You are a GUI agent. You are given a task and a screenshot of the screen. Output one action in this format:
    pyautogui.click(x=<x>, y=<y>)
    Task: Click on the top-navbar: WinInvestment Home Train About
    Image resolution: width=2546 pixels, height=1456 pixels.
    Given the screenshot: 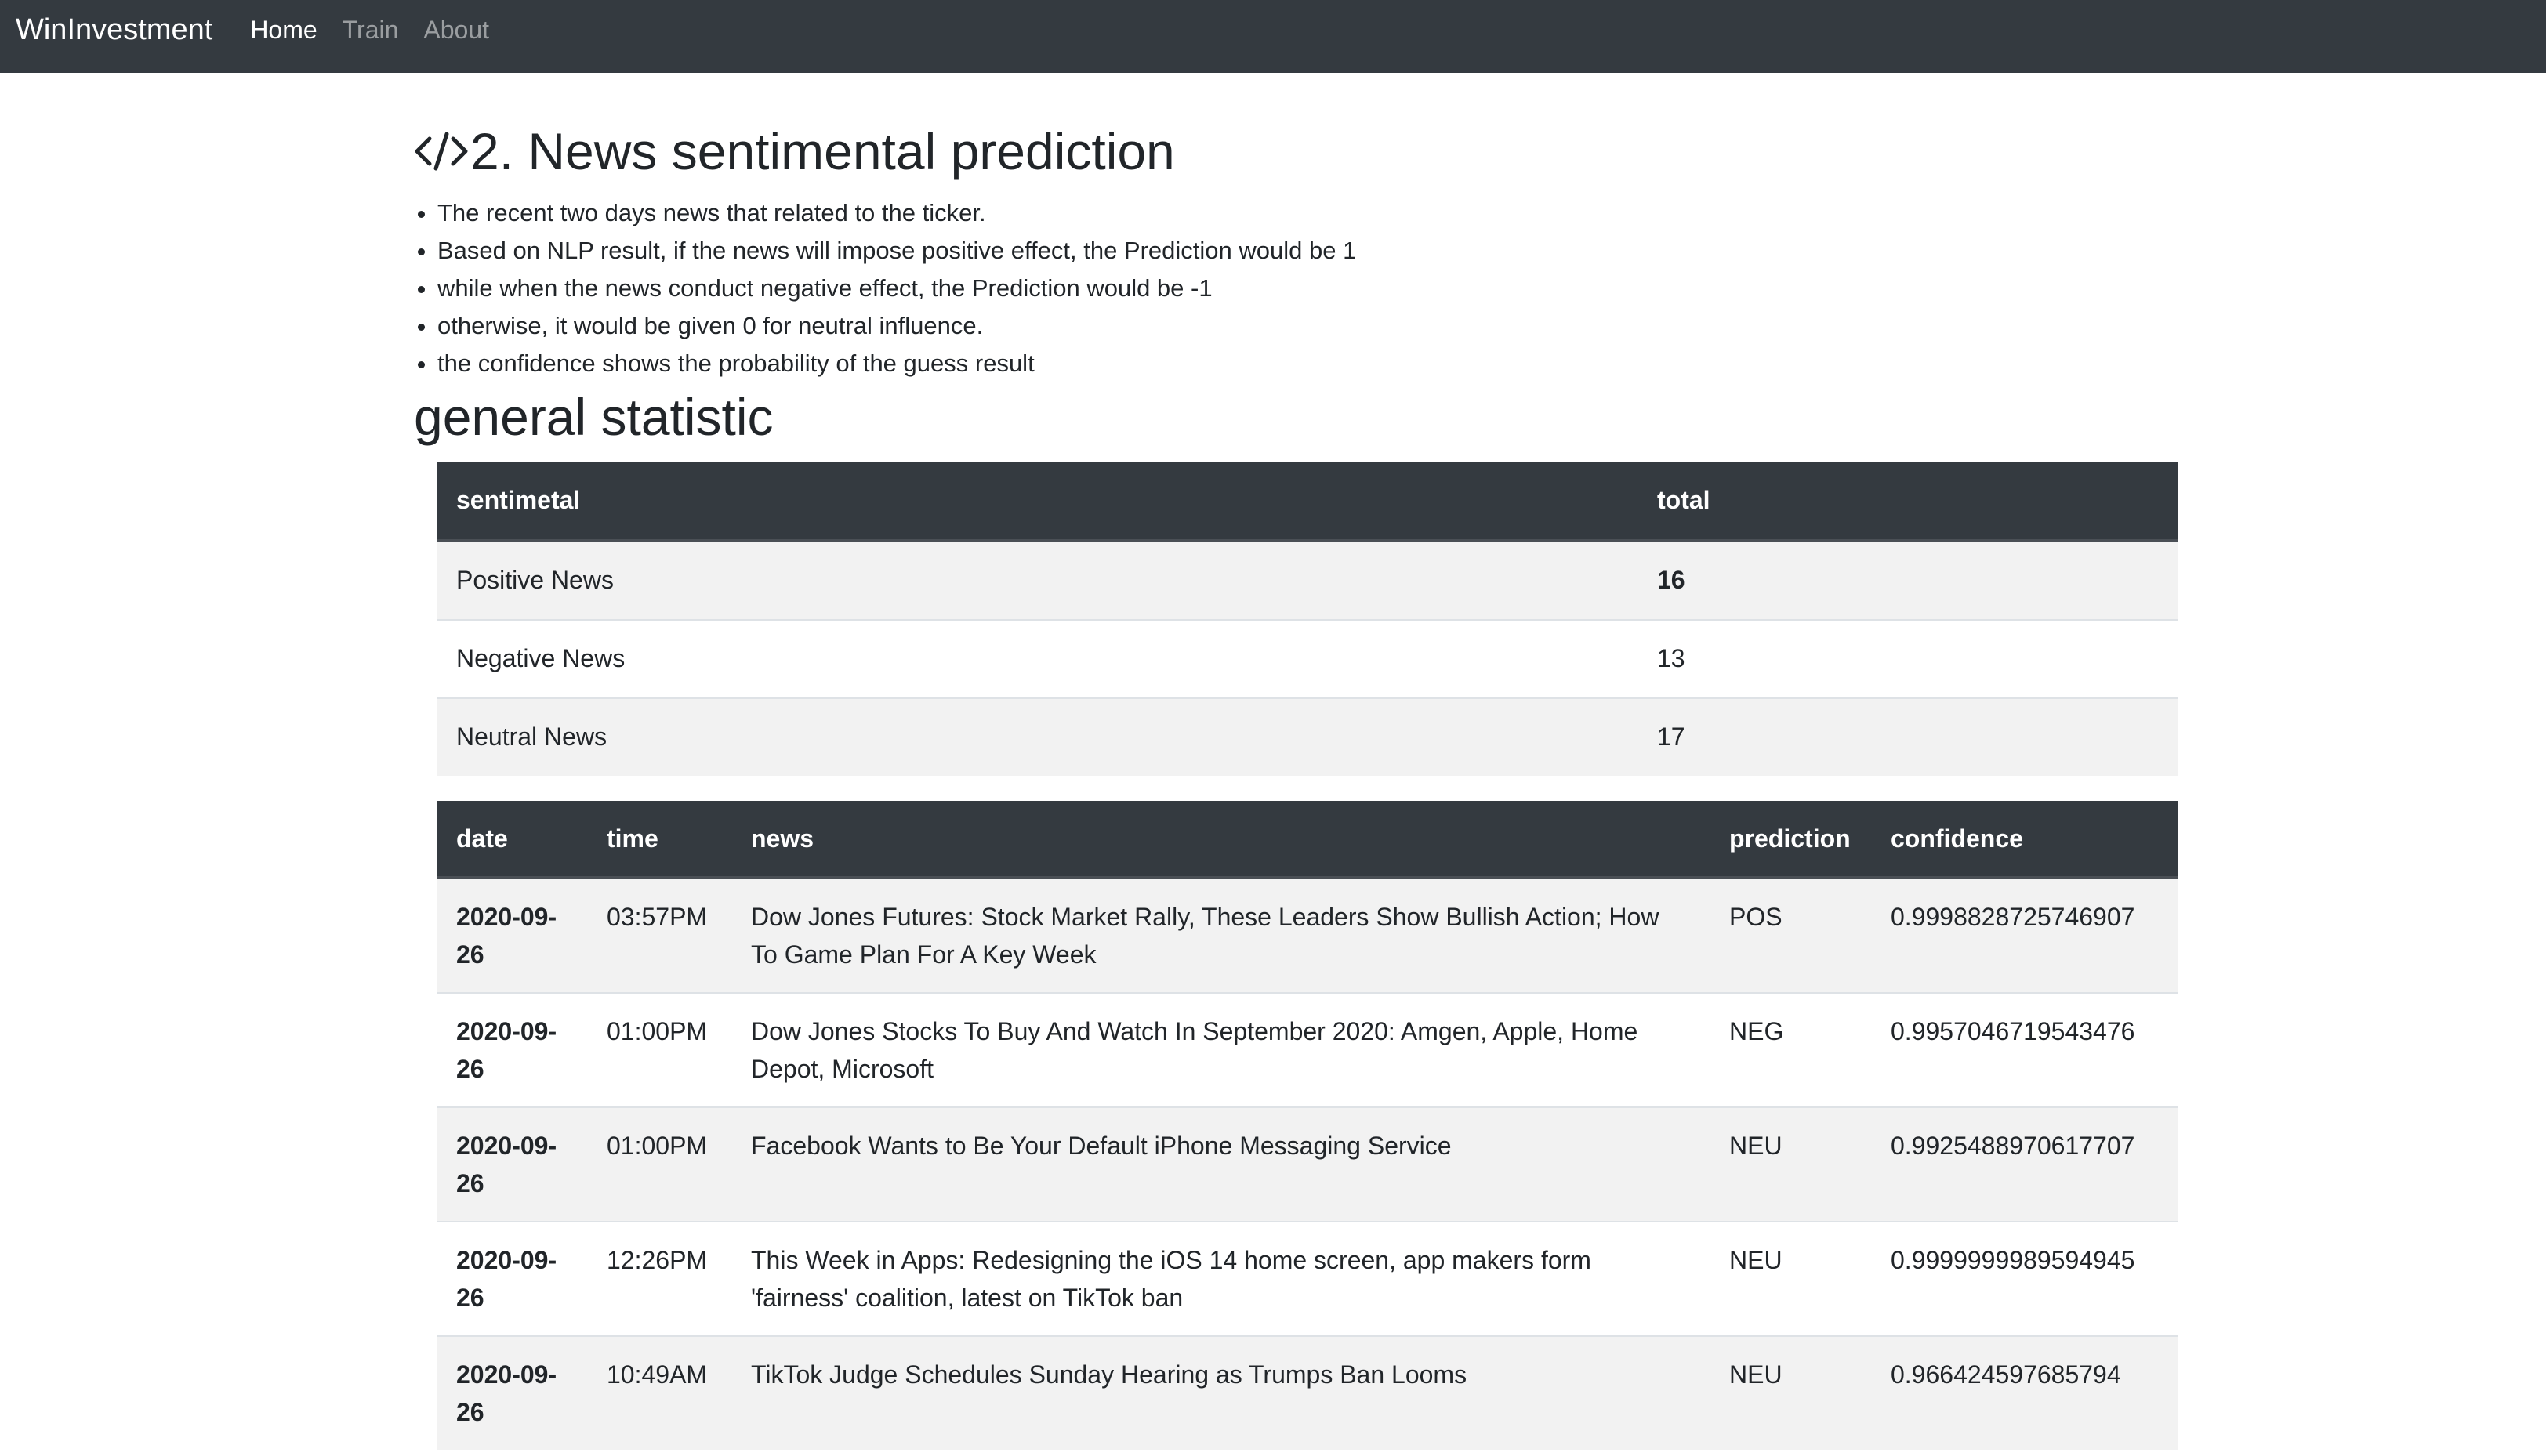 What is the action you would take?
    pyautogui.click(x=1273, y=36)
    